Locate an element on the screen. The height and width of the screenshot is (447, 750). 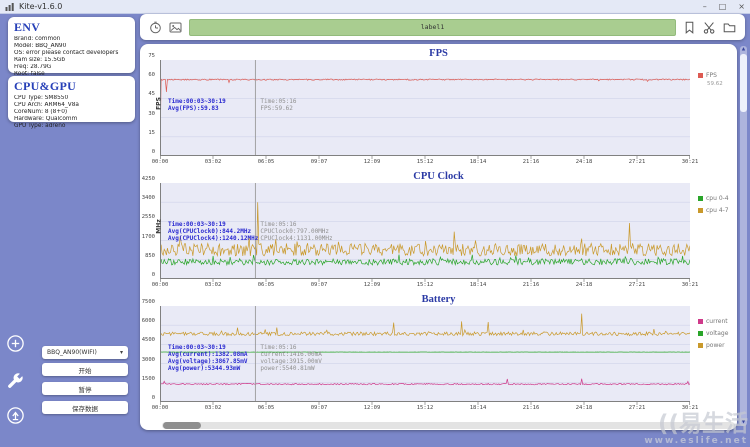
env-info-line: Model: BBQ_AN90 is located at coordinates (40, 45).